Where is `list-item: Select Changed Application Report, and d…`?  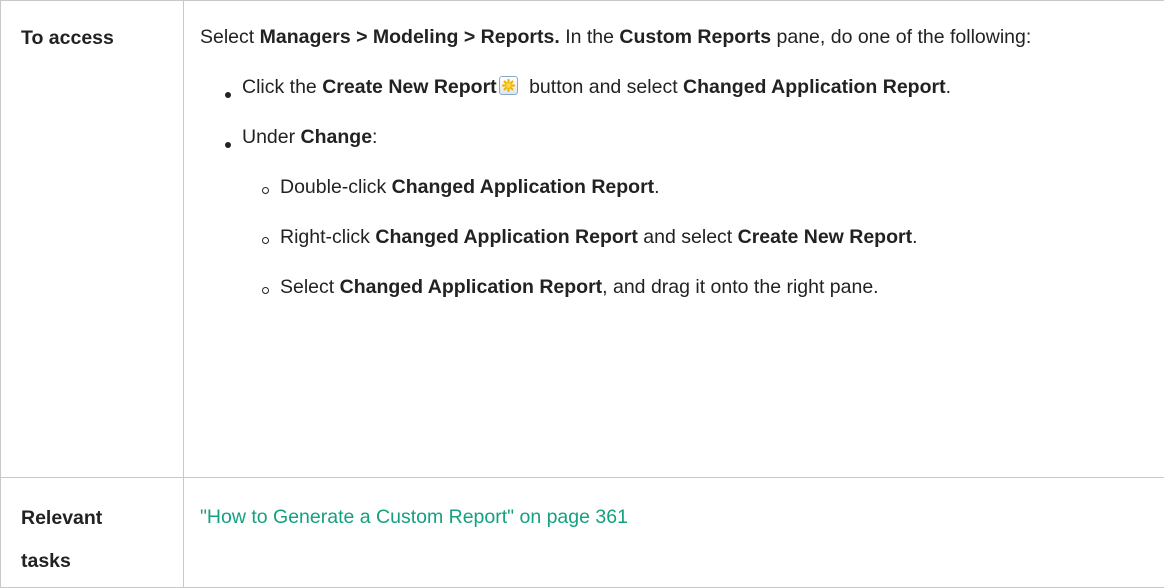 list-item: Select Changed Application Report, and d… is located at coordinates (702, 287).